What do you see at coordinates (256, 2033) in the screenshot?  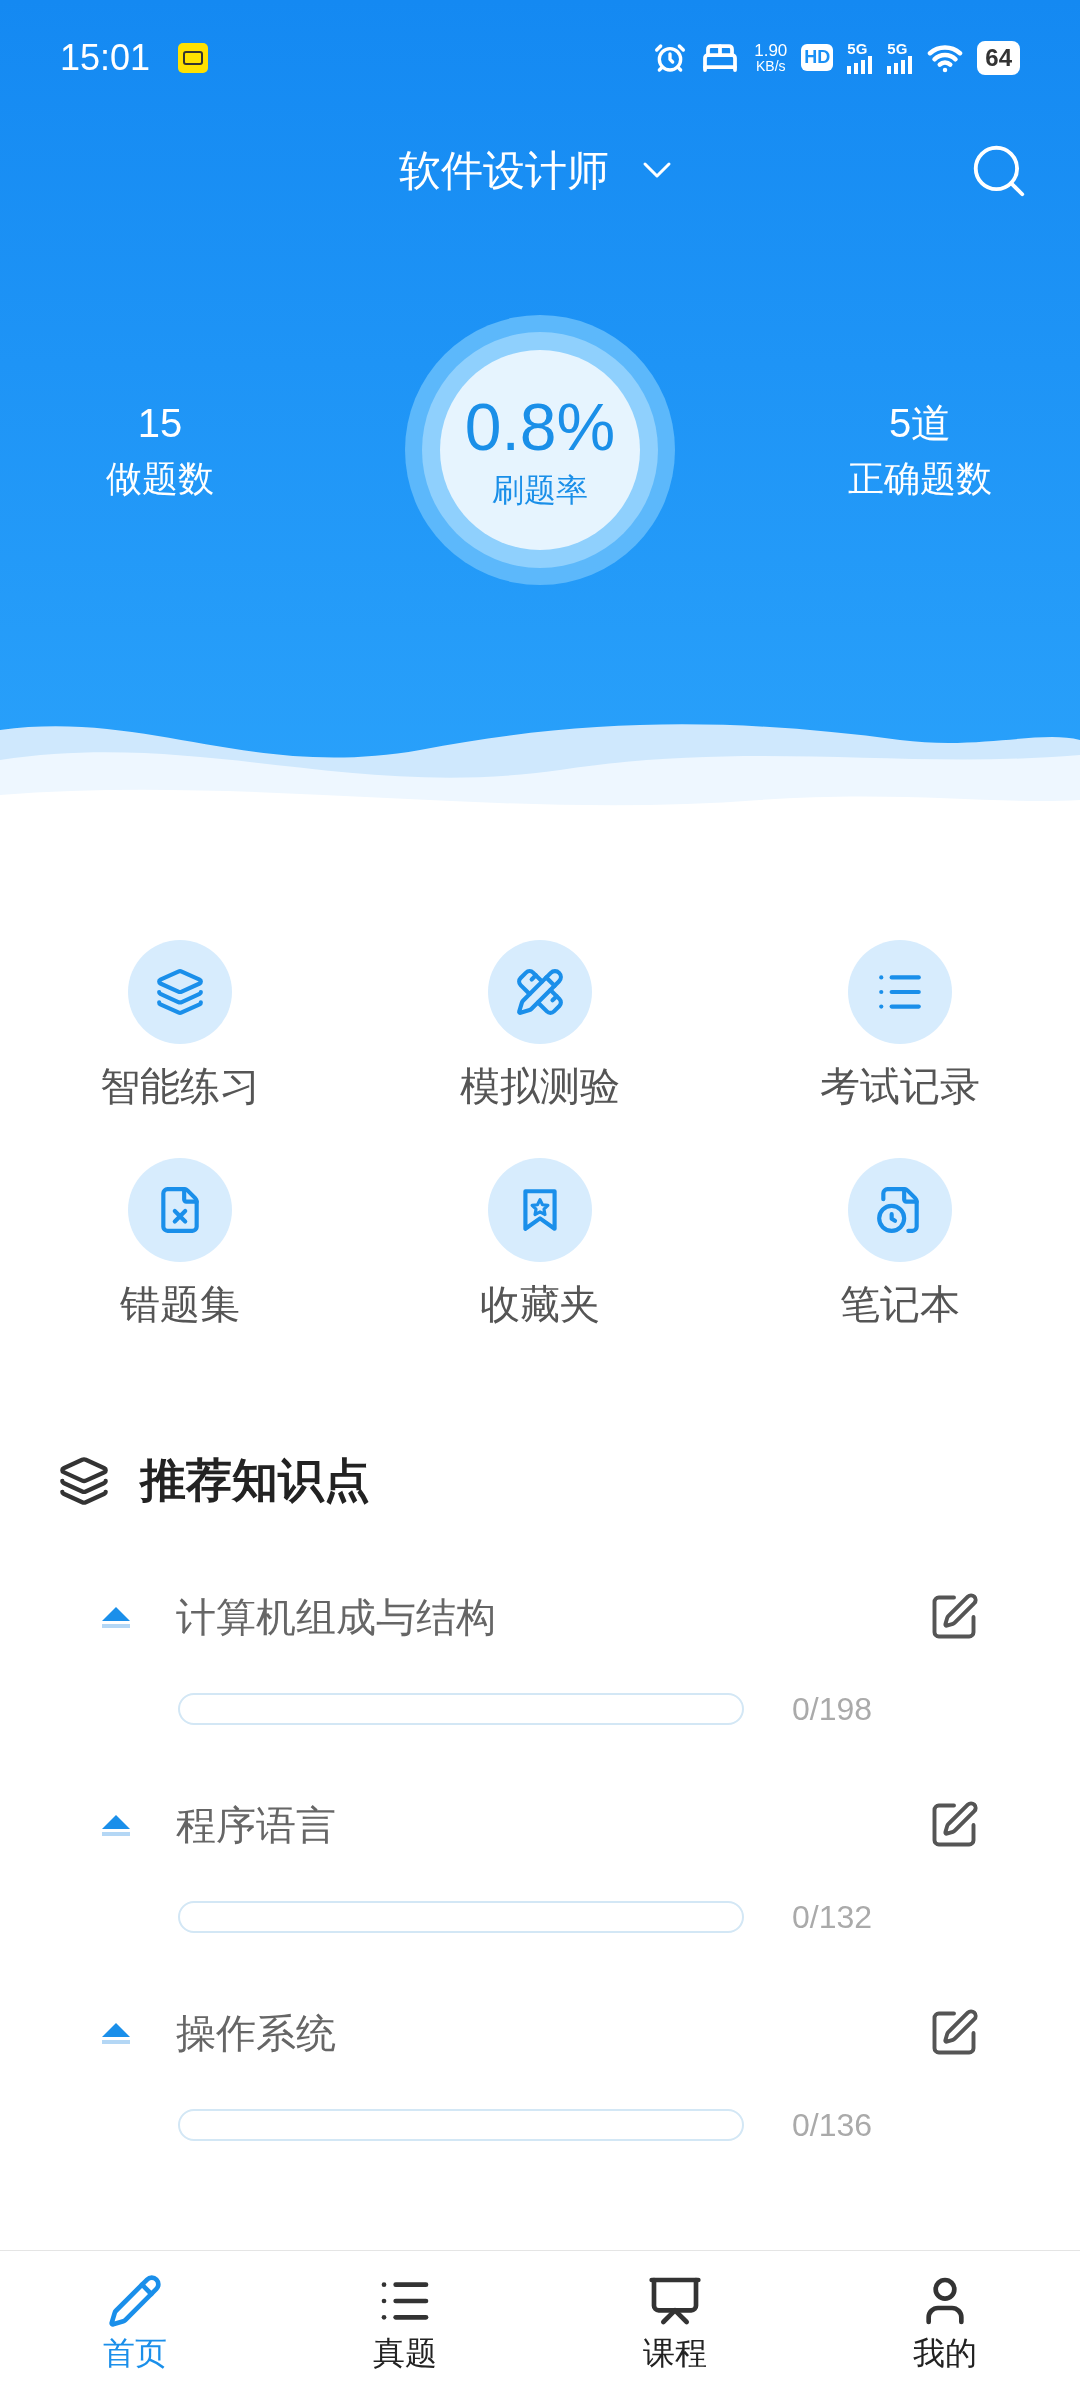 I see `topic-title: 操作系统` at bounding box center [256, 2033].